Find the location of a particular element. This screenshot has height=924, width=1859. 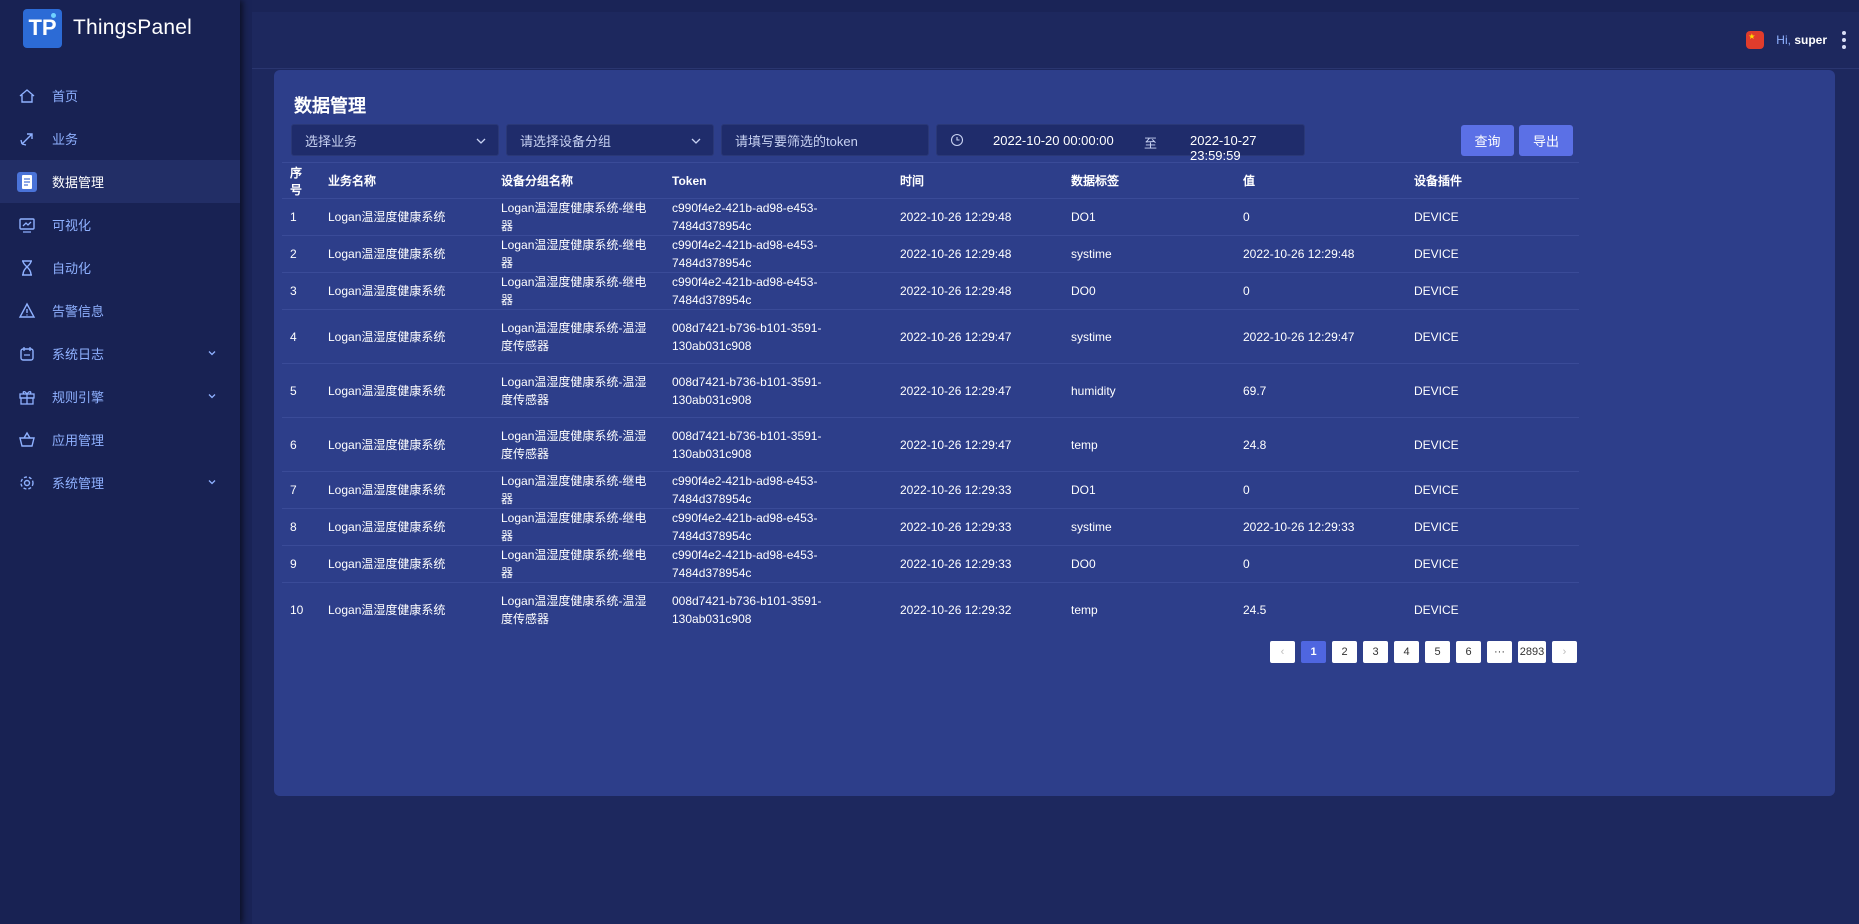

token-input: 请填写要筛选的token is located at coordinates (825, 140).